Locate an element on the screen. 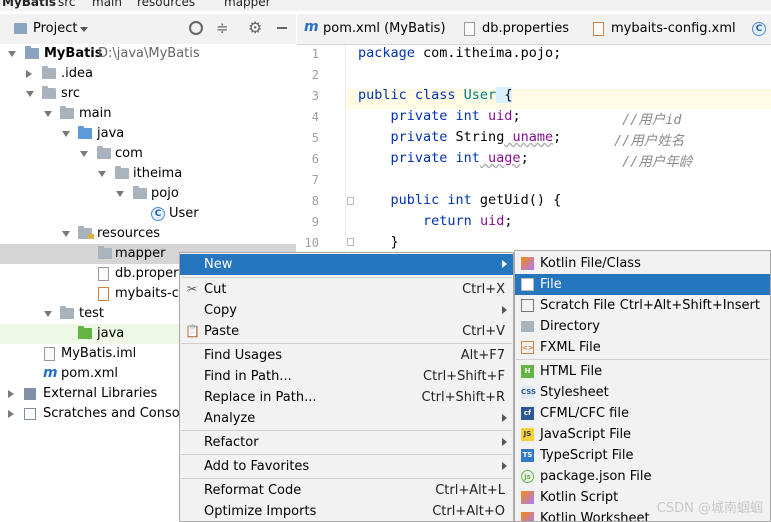 The image size is (771, 522). tree-item-label: src is located at coordinates (70, 93).